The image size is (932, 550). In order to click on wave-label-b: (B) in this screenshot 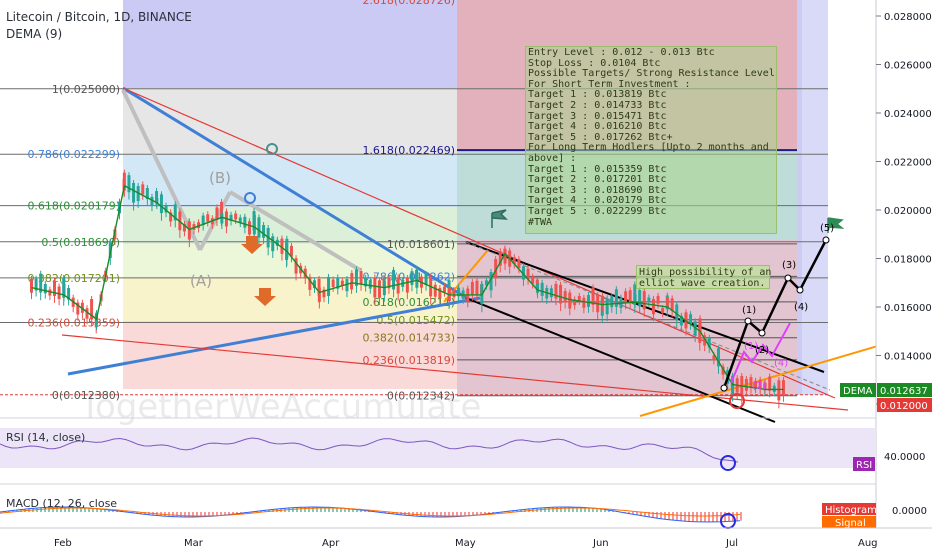, I will do `click(220, 178)`.